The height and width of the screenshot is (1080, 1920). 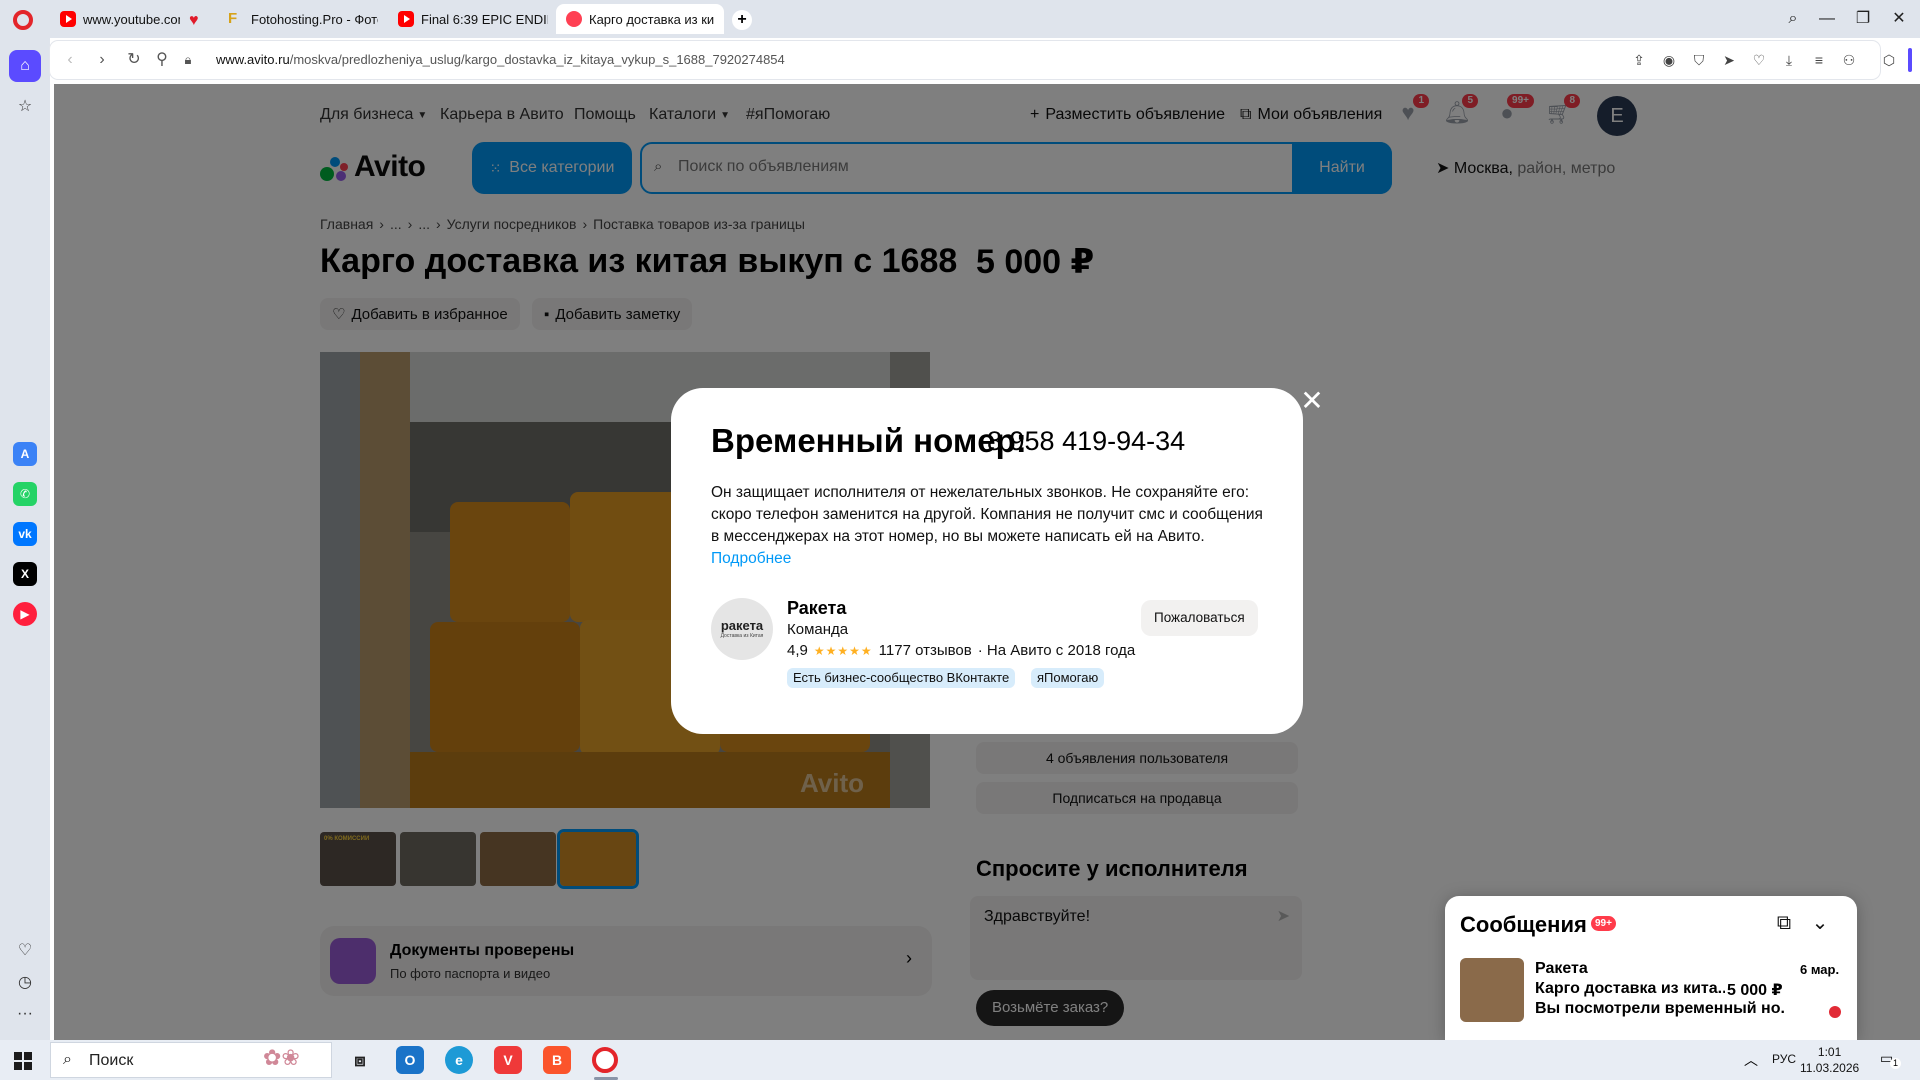 I want to click on reviews-link: 1177 отзывов, so click(x=925, y=650).